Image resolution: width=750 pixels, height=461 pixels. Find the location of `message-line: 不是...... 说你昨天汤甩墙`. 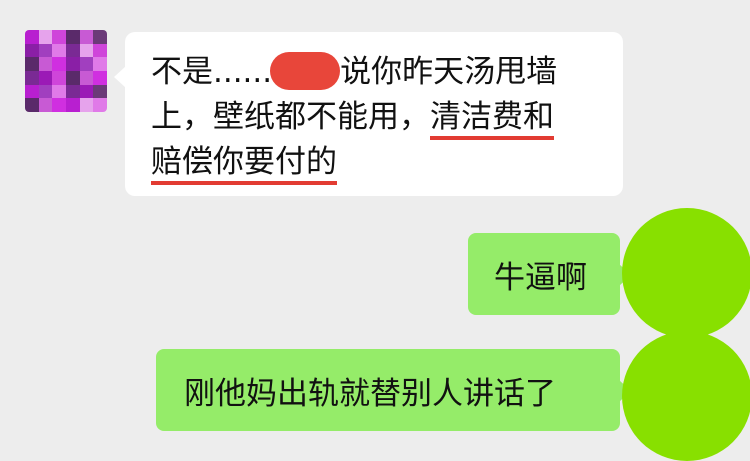

message-line: 不是...... 说你昨天汤甩墙 is located at coordinates (375, 72).